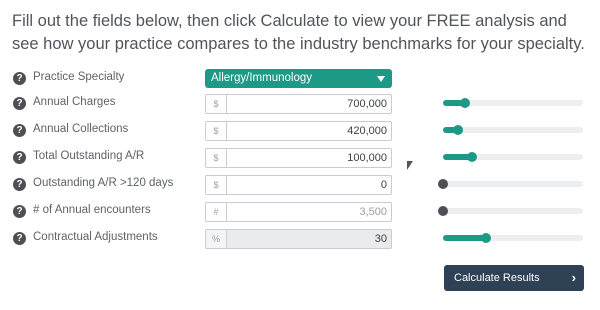 The height and width of the screenshot is (310, 600). Describe the element at coordinates (367, 131) in the screenshot. I see `annual-collections-value: 420,000` at that location.